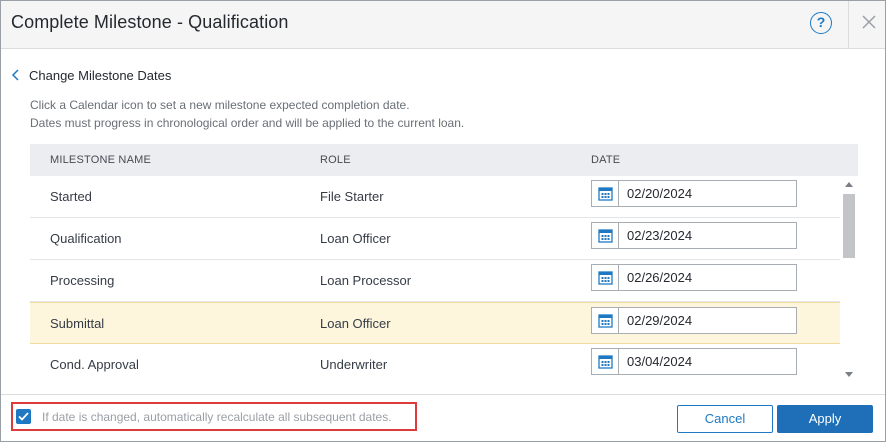  I want to click on date-value: 02/20/2024, so click(655, 193).